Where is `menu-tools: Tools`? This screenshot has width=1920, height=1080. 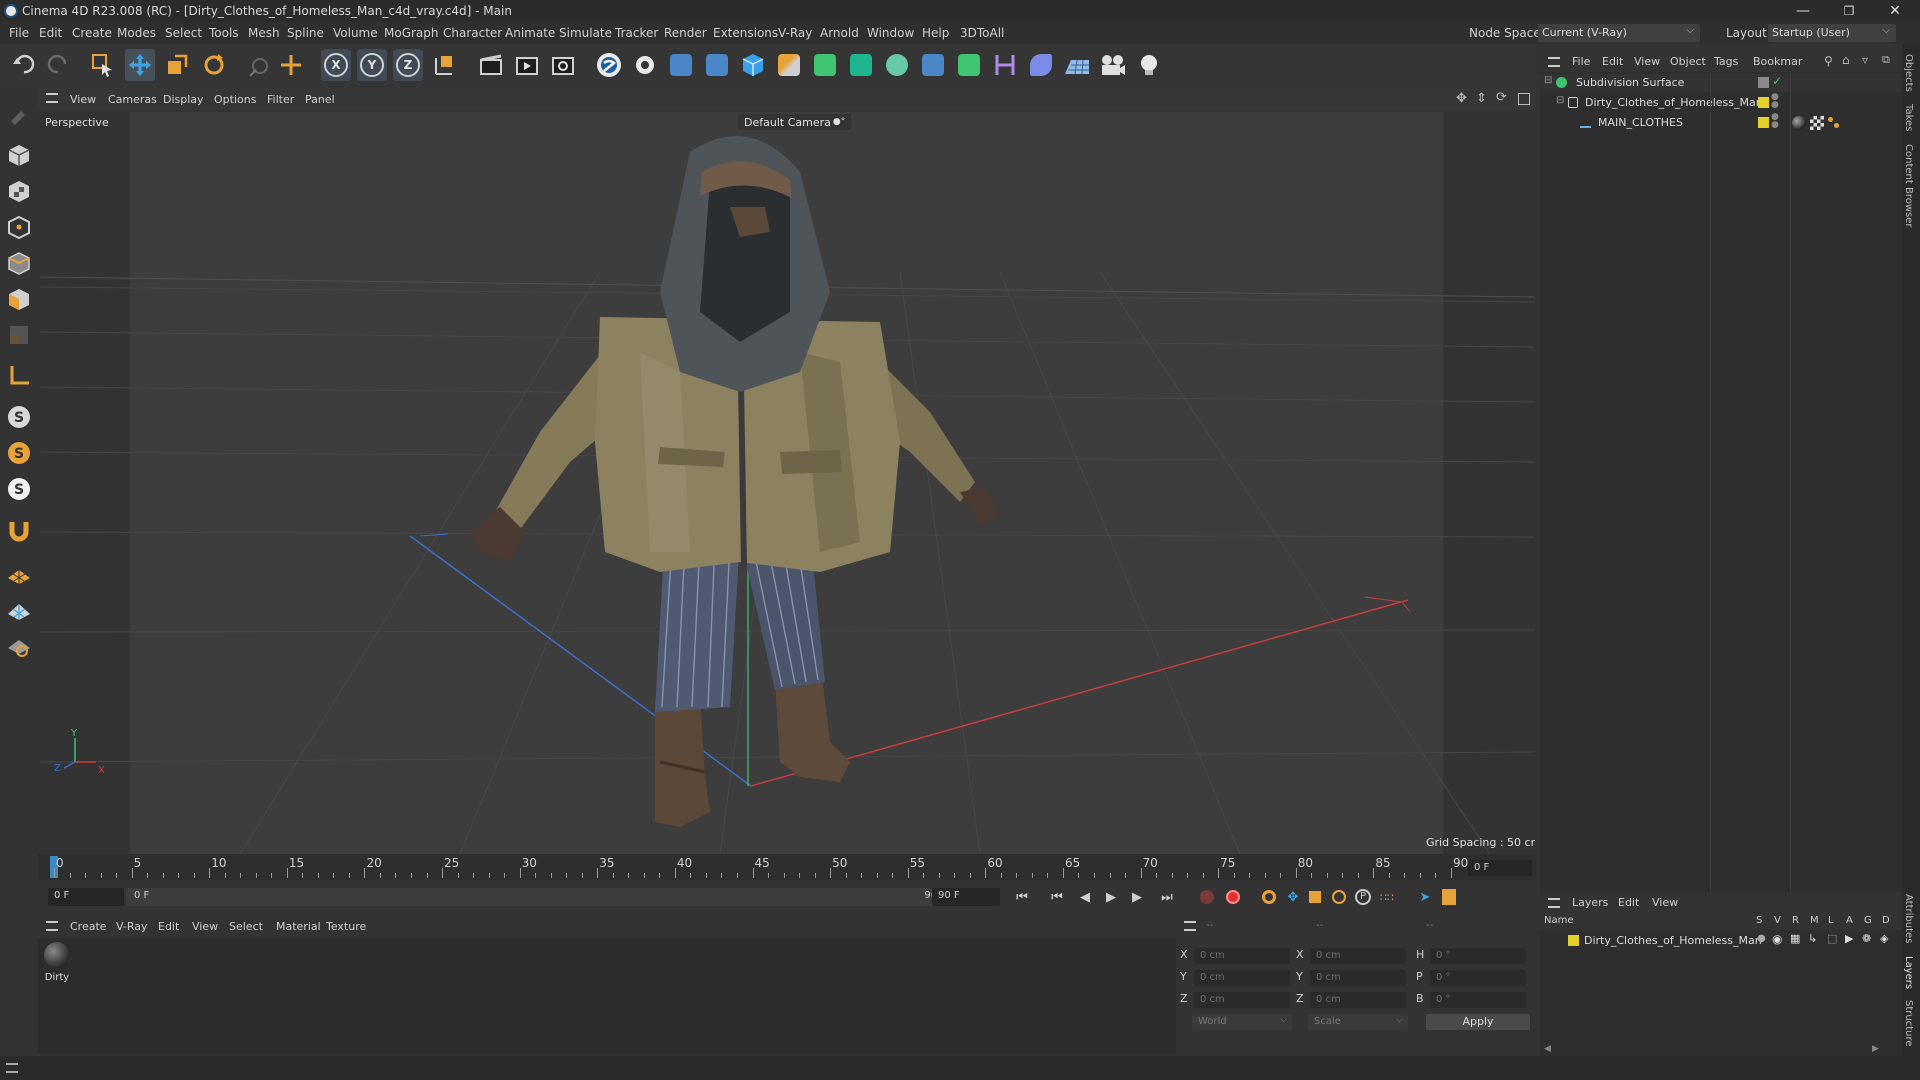
menu-tools: Tools is located at coordinates (224, 33).